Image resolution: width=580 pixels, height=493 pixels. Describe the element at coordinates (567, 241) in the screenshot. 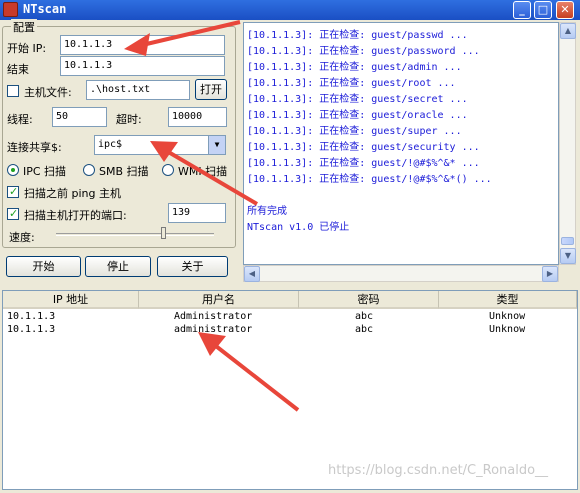

I see `log-vscroll-thumb` at that location.